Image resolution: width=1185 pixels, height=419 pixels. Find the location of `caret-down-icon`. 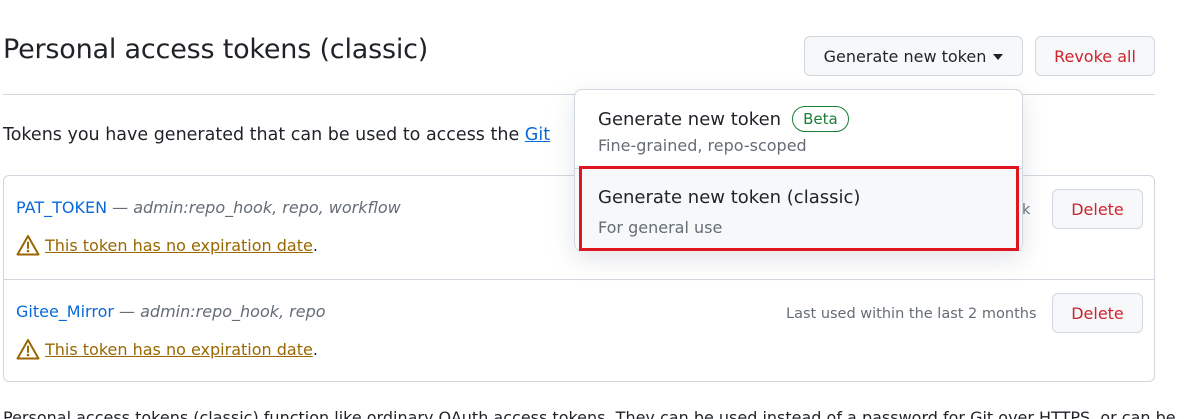

caret-down-icon is located at coordinates (998, 57).